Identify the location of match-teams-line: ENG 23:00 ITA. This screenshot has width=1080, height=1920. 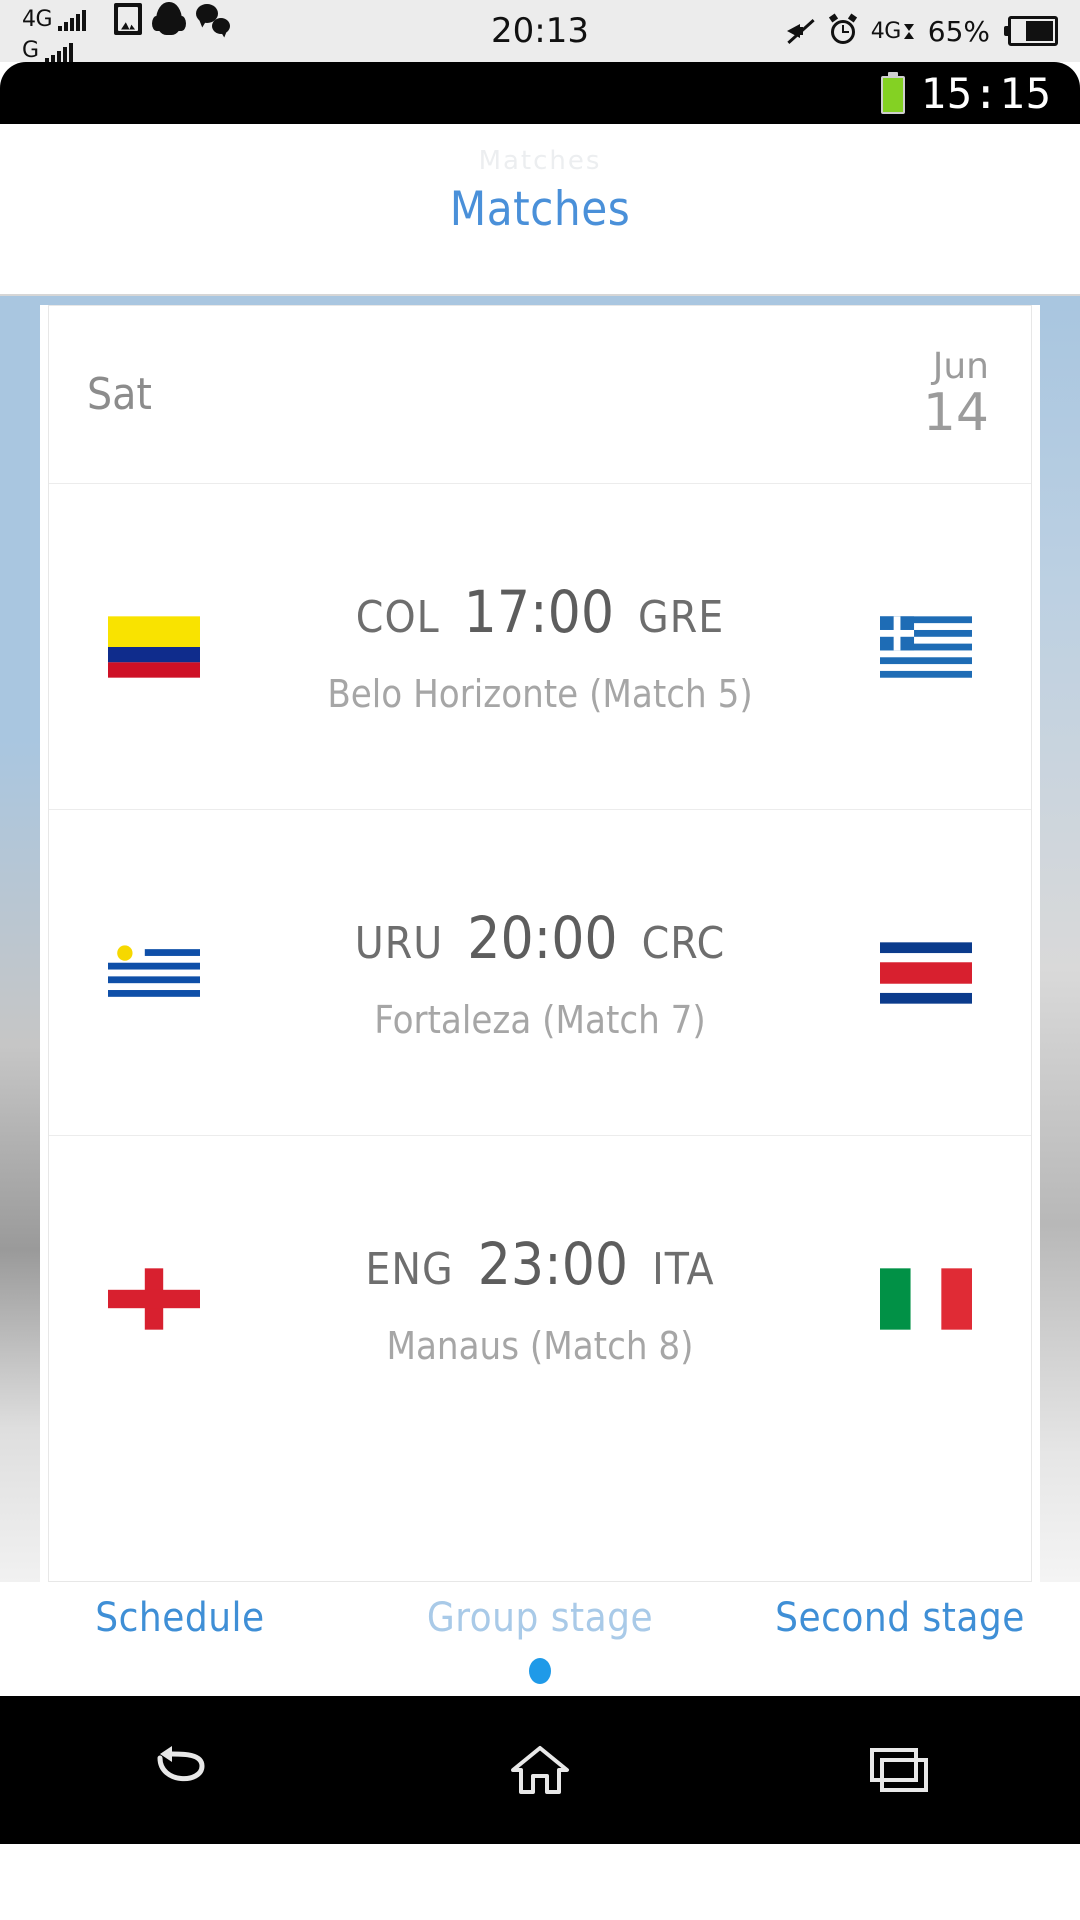
(539, 1264).